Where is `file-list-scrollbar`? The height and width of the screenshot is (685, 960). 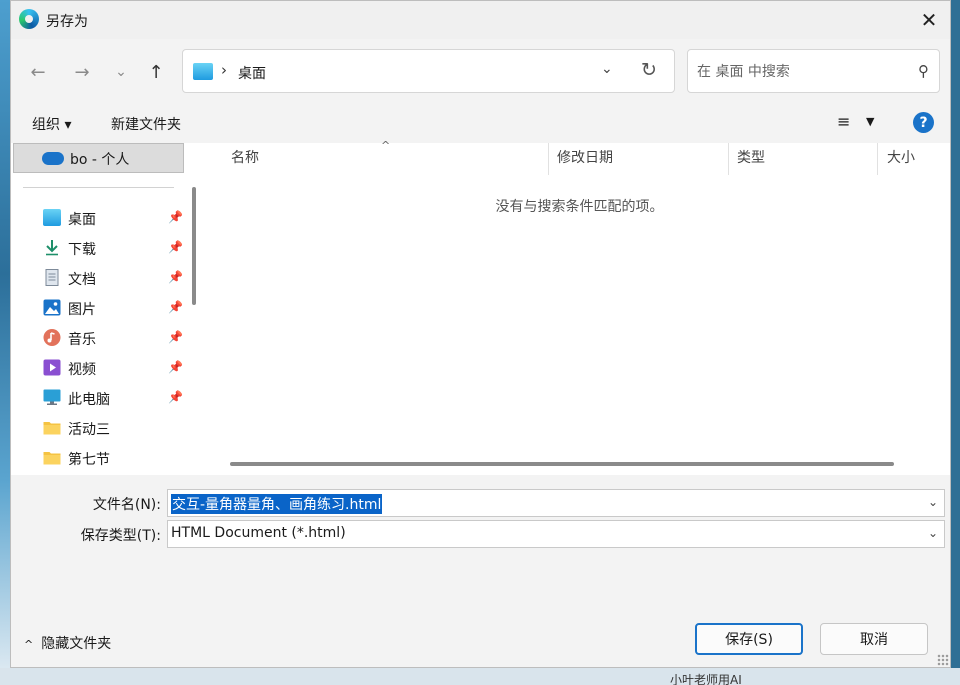 file-list-scrollbar is located at coordinates (562, 464).